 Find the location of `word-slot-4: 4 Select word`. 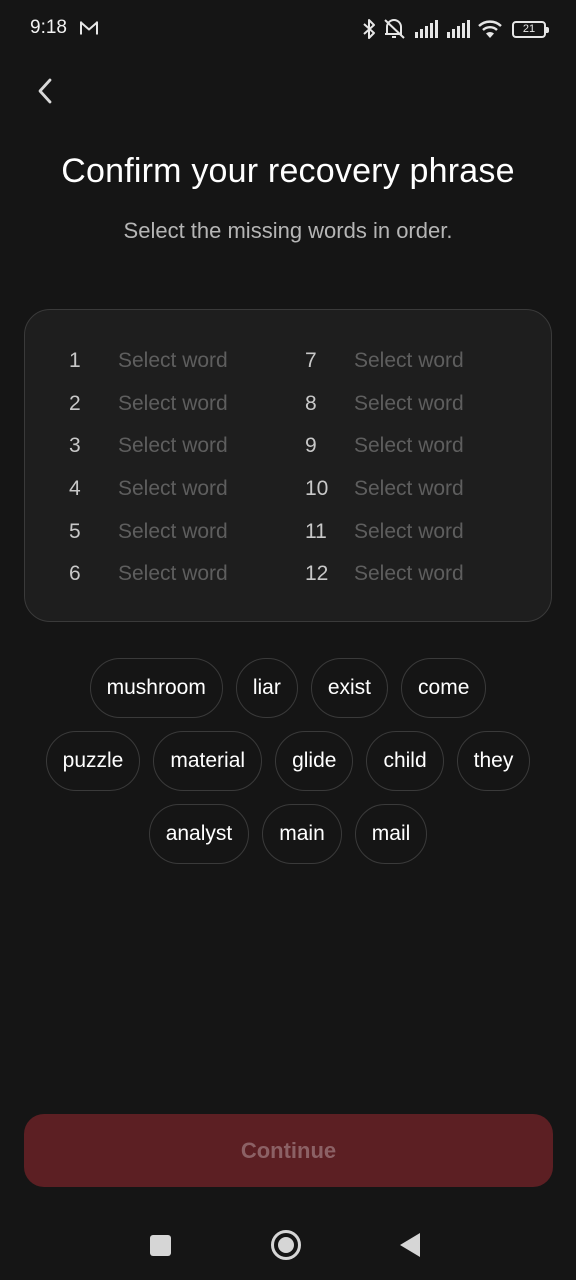

word-slot-4: 4 Select word is located at coordinates (148, 489).